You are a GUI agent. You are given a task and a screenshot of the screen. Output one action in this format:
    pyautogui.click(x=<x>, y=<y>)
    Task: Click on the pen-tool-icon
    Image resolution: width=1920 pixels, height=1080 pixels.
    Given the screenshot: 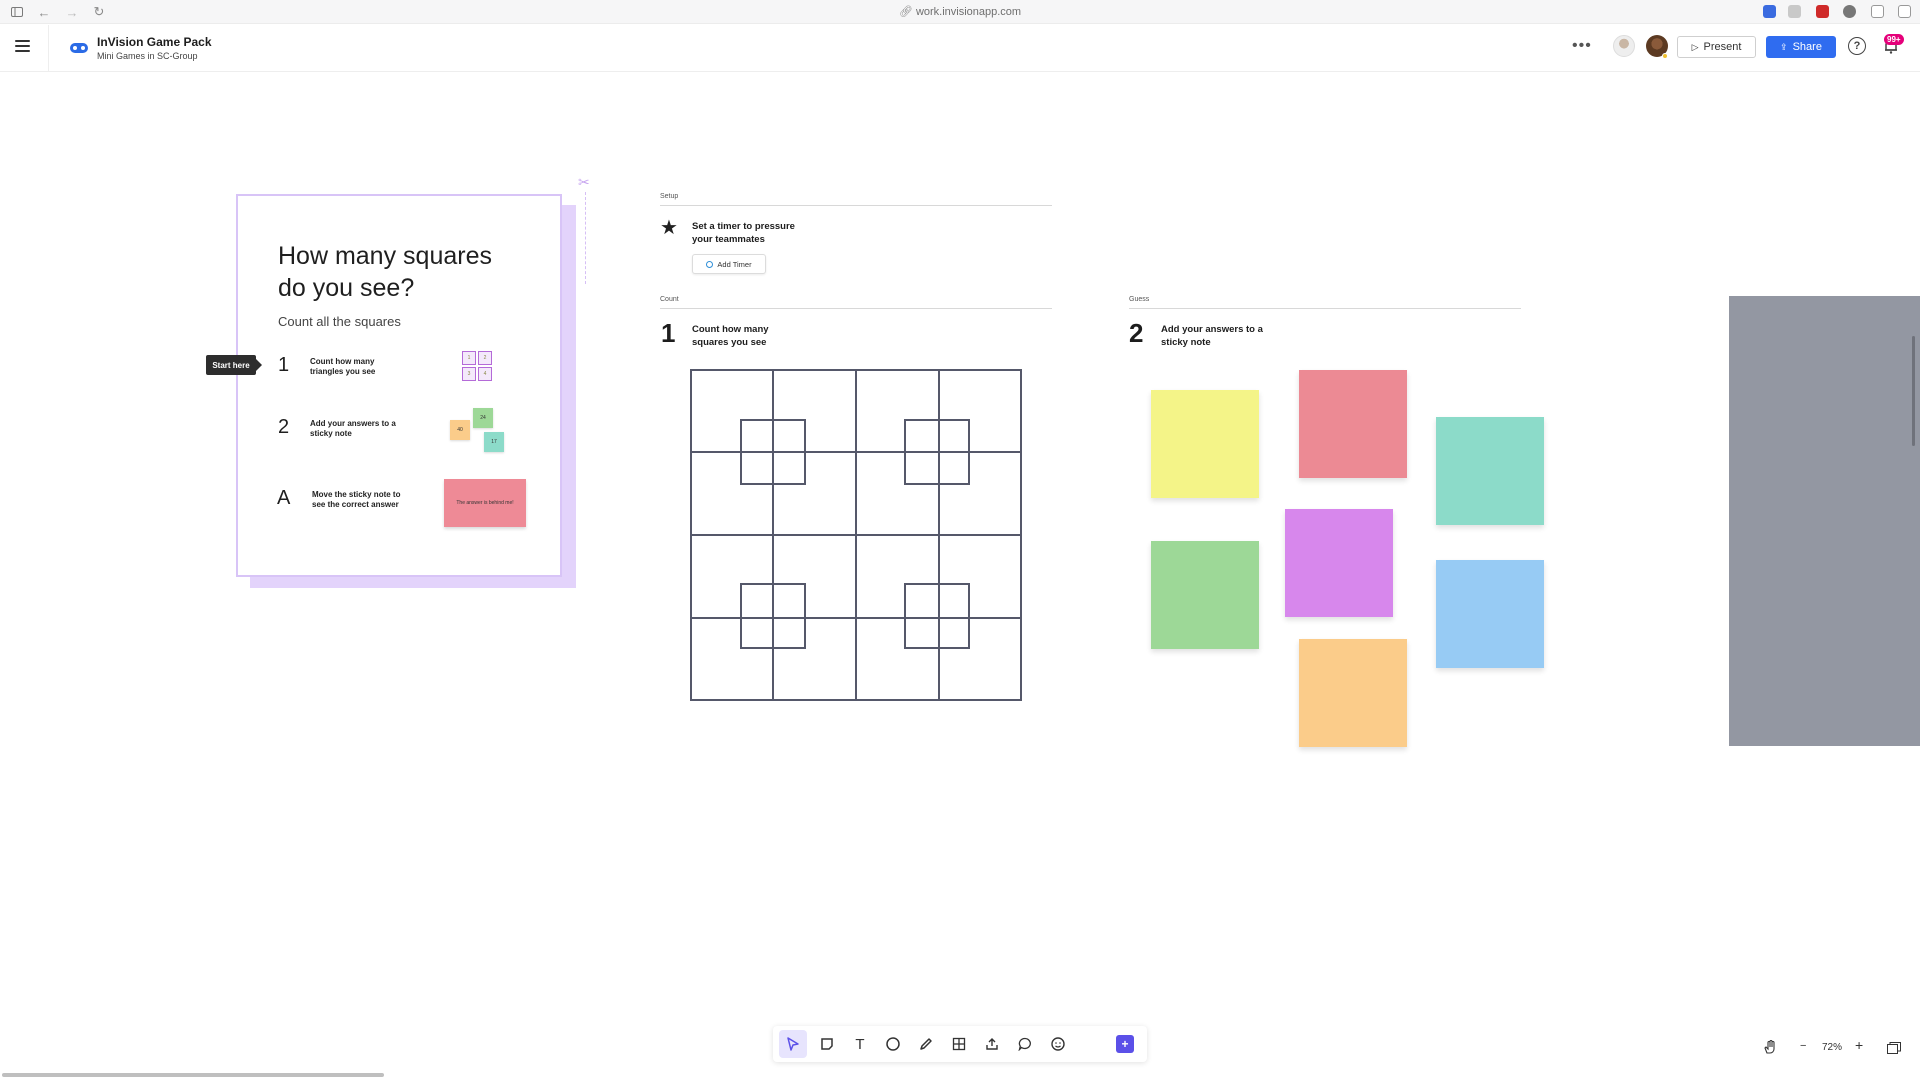 What is the action you would take?
    pyautogui.click(x=926, y=1044)
    